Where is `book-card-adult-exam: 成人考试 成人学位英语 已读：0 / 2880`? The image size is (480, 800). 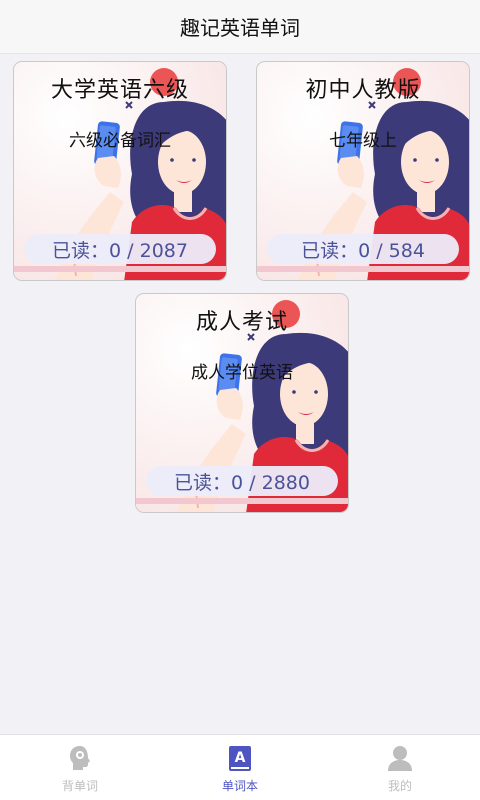 book-card-adult-exam: 成人考试 成人学位英语 已读：0 / 2880 is located at coordinates (242, 403).